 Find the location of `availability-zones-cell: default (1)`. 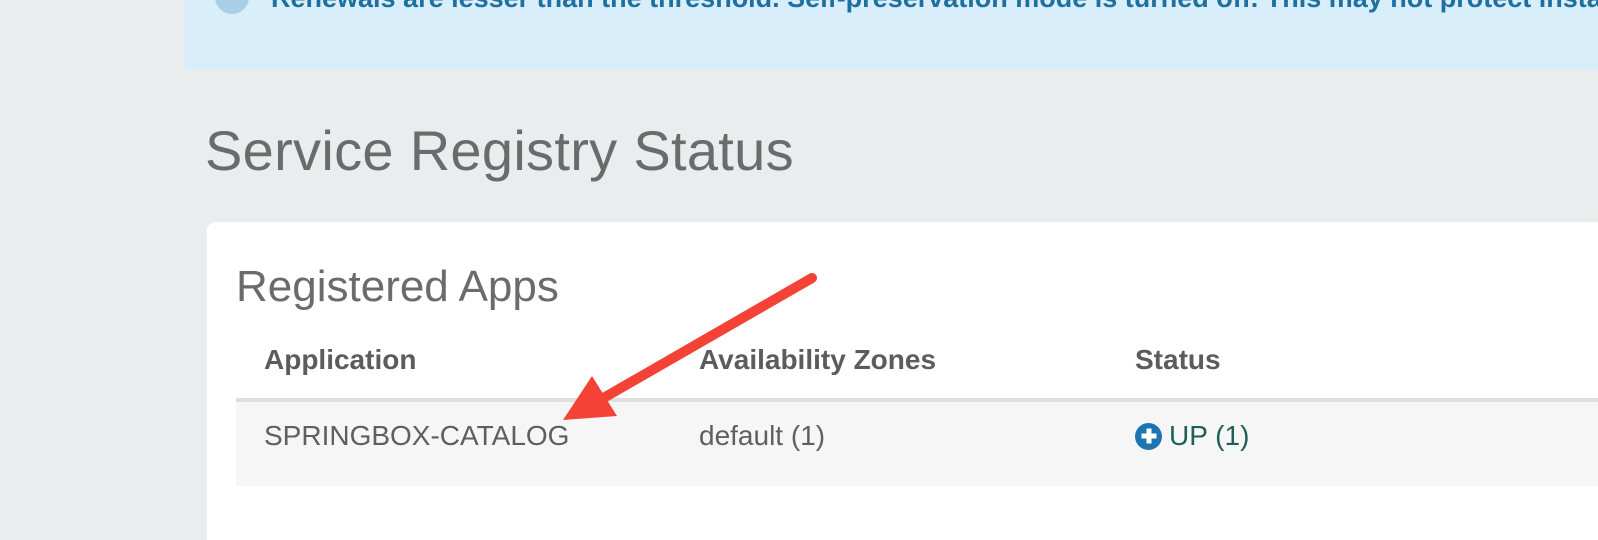

availability-zones-cell: default (1) is located at coordinates (762, 435).